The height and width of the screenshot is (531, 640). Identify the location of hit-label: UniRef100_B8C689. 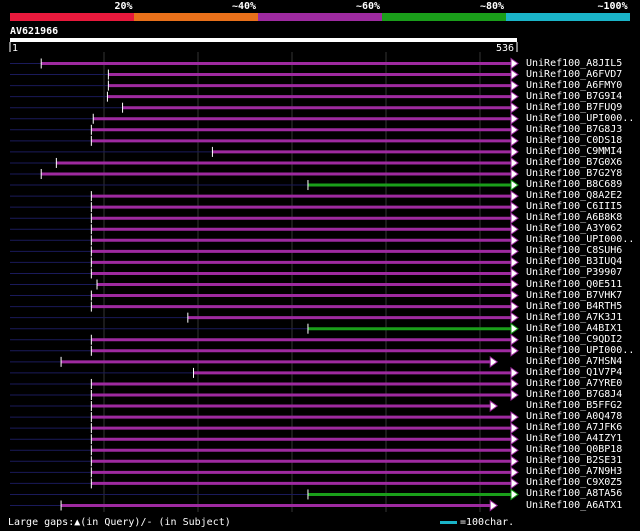
(574, 184).